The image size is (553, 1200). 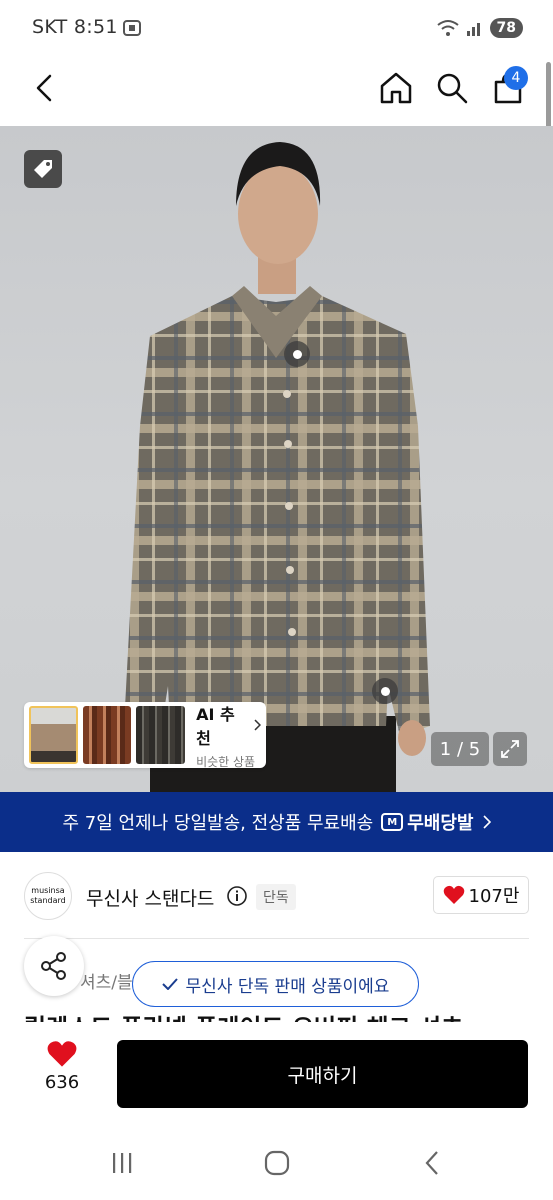 What do you see at coordinates (243, 1015) in the screenshot?
I see `product-title: 릴렉스드 플란넬 플레이드 오버핏 체크 셔츠` at bounding box center [243, 1015].